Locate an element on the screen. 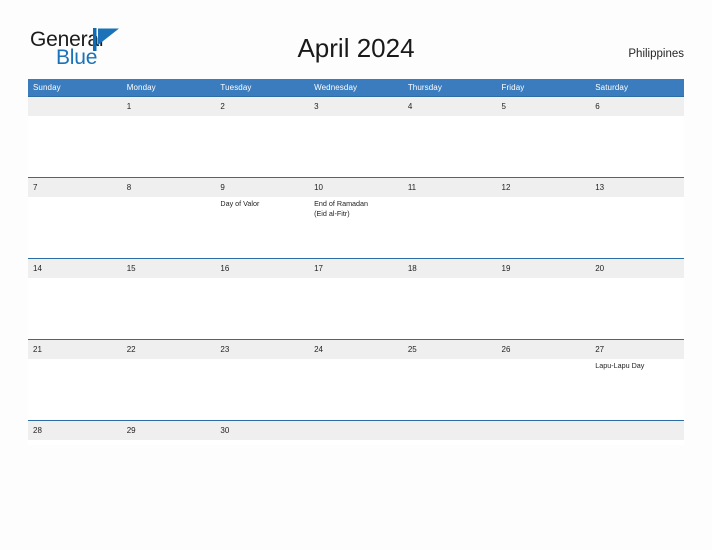  day-number: 7 is located at coordinates (75, 187).